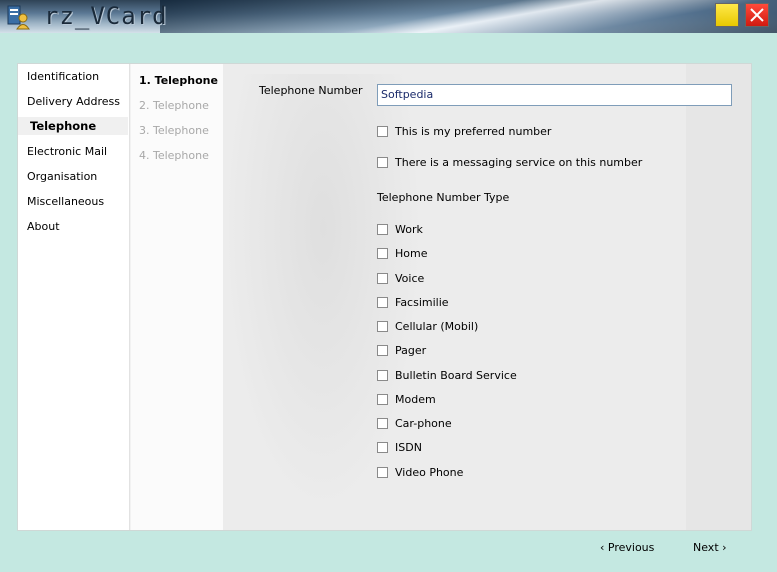 This screenshot has width=777, height=572. Describe the element at coordinates (468, 16) in the screenshot. I see `title-bar-background` at that location.